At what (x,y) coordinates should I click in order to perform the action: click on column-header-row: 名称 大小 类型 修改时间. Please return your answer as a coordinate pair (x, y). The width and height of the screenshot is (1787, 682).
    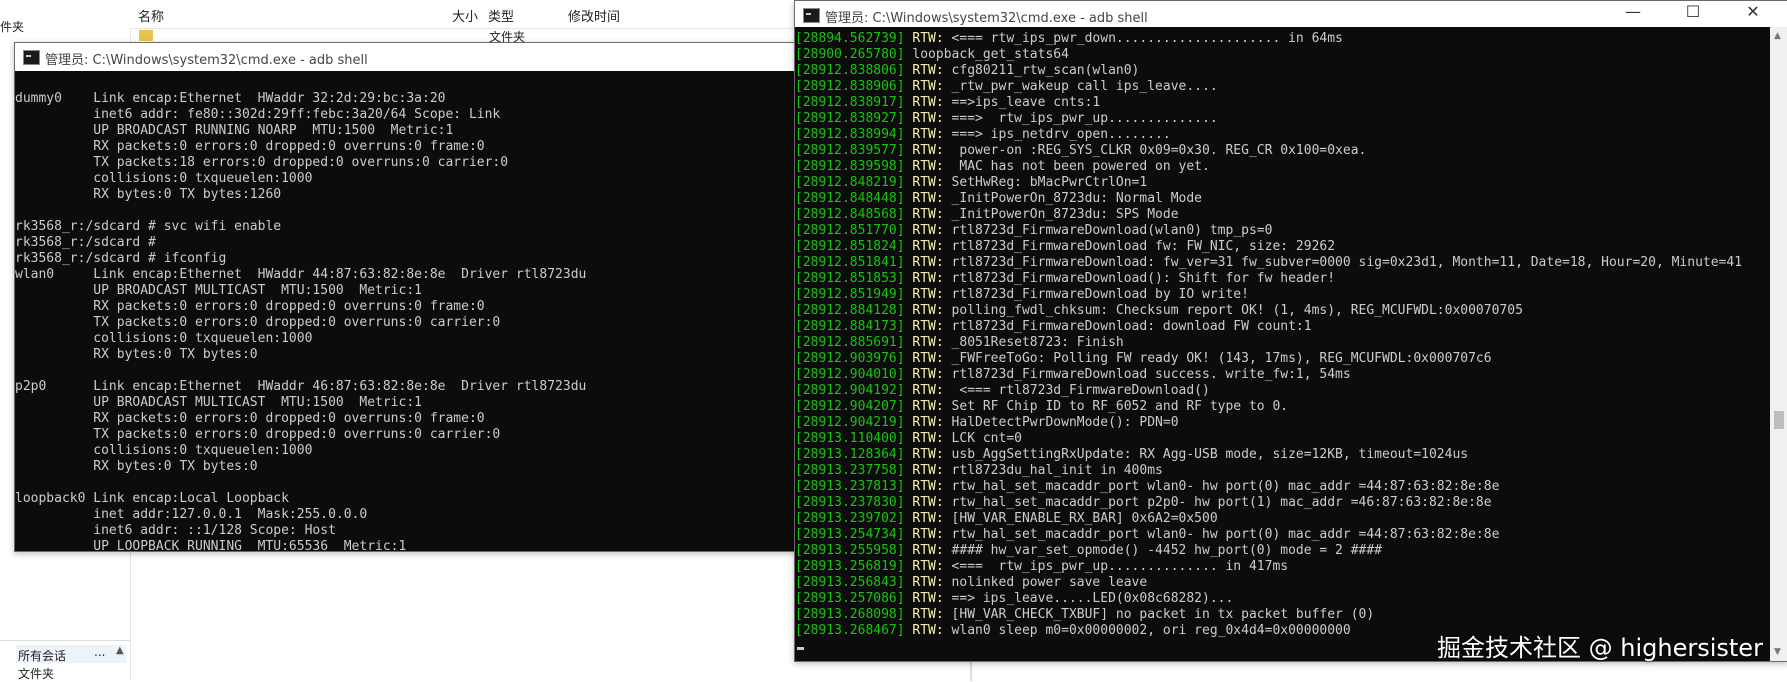
    Looking at the image, I should click on (465, 14).